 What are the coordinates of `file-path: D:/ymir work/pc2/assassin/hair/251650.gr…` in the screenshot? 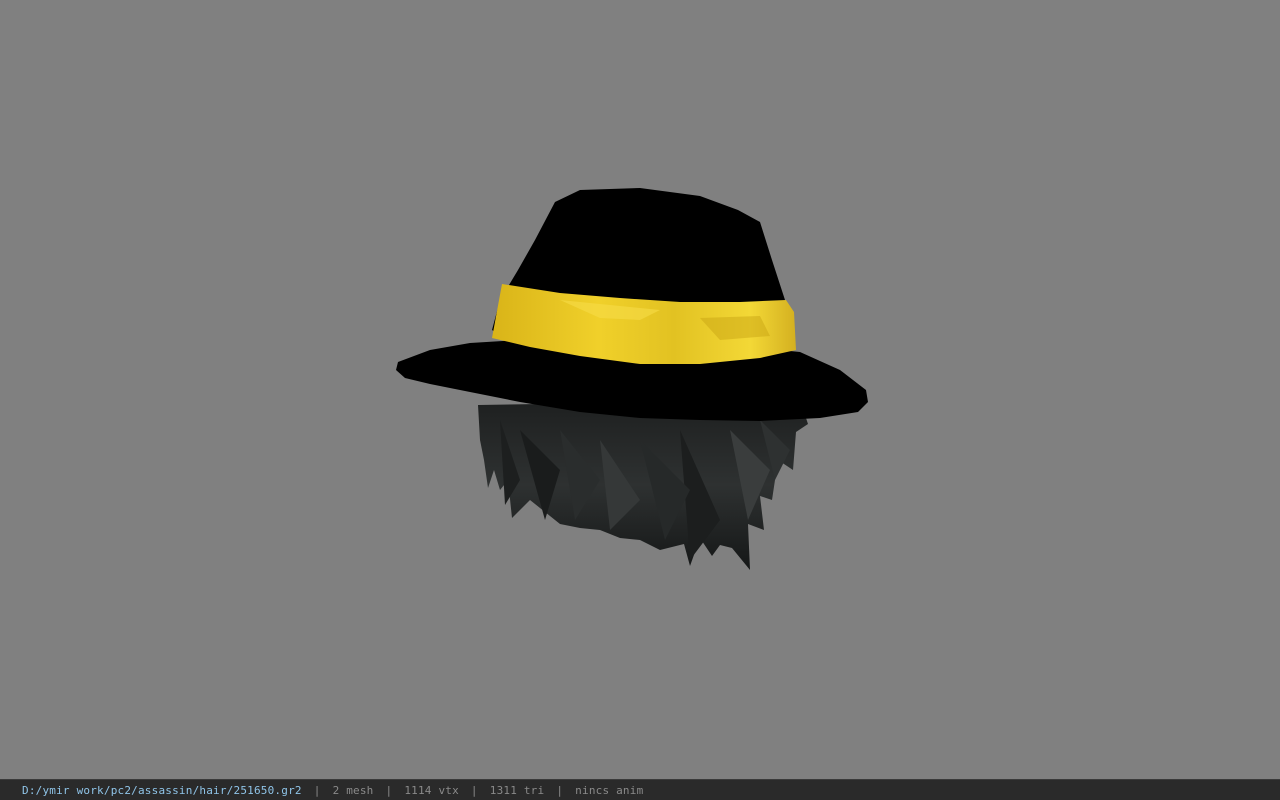 It's located at (162, 790).